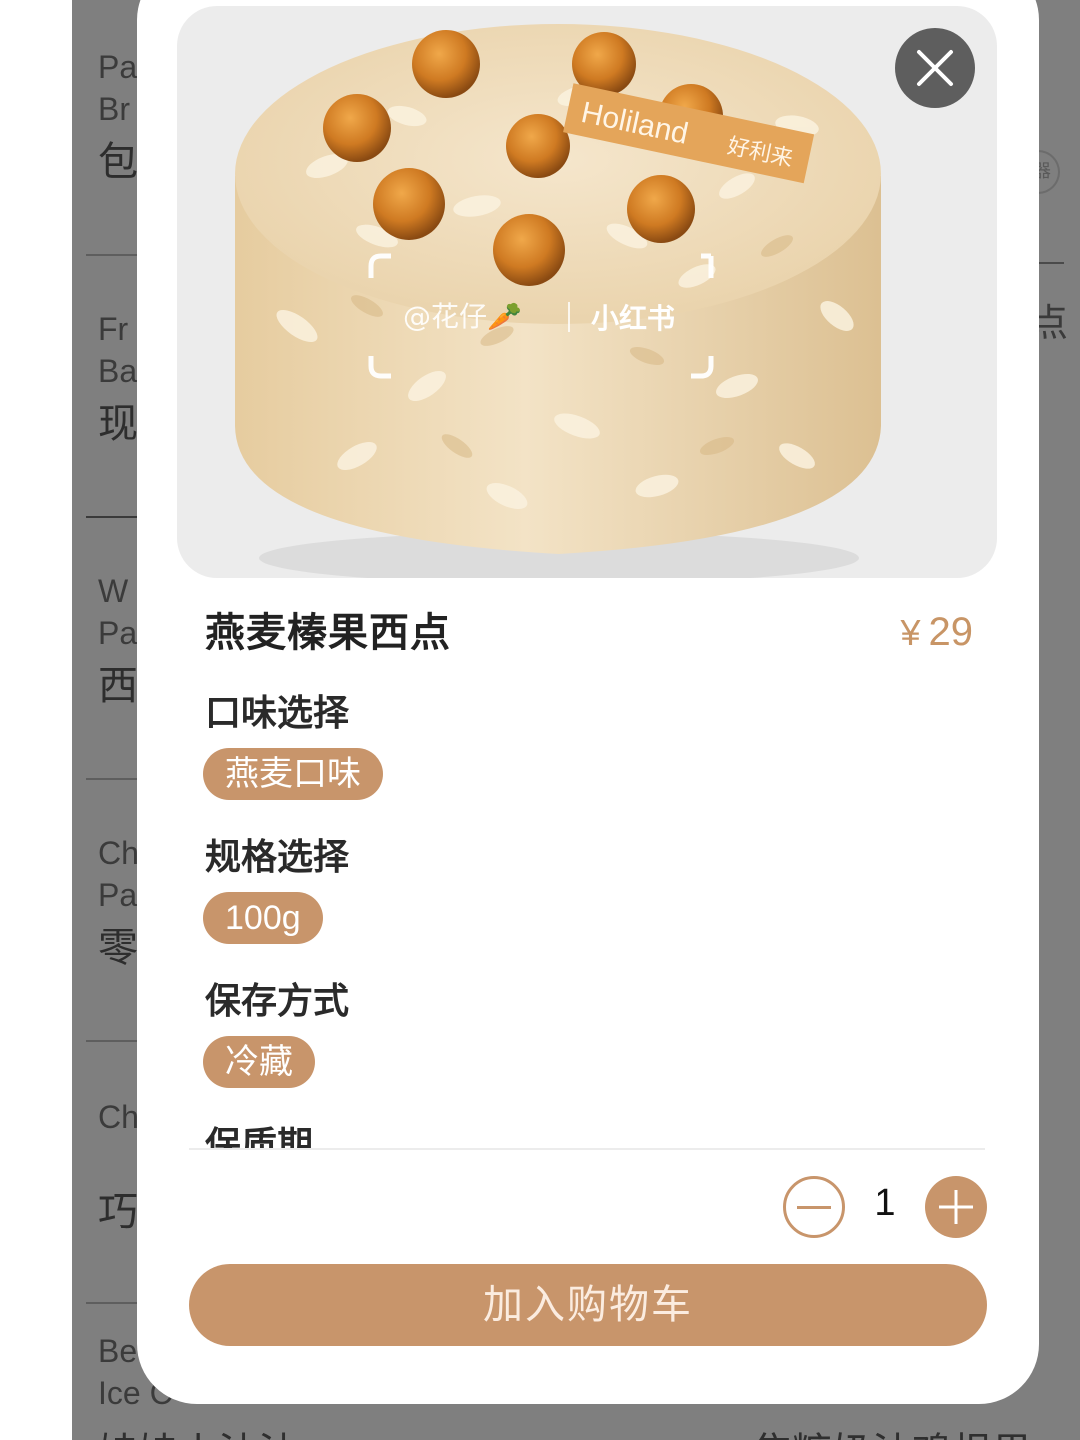 The height and width of the screenshot is (1440, 1080). Describe the element at coordinates (951, 632) in the screenshot. I see `price-value: 29` at that location.